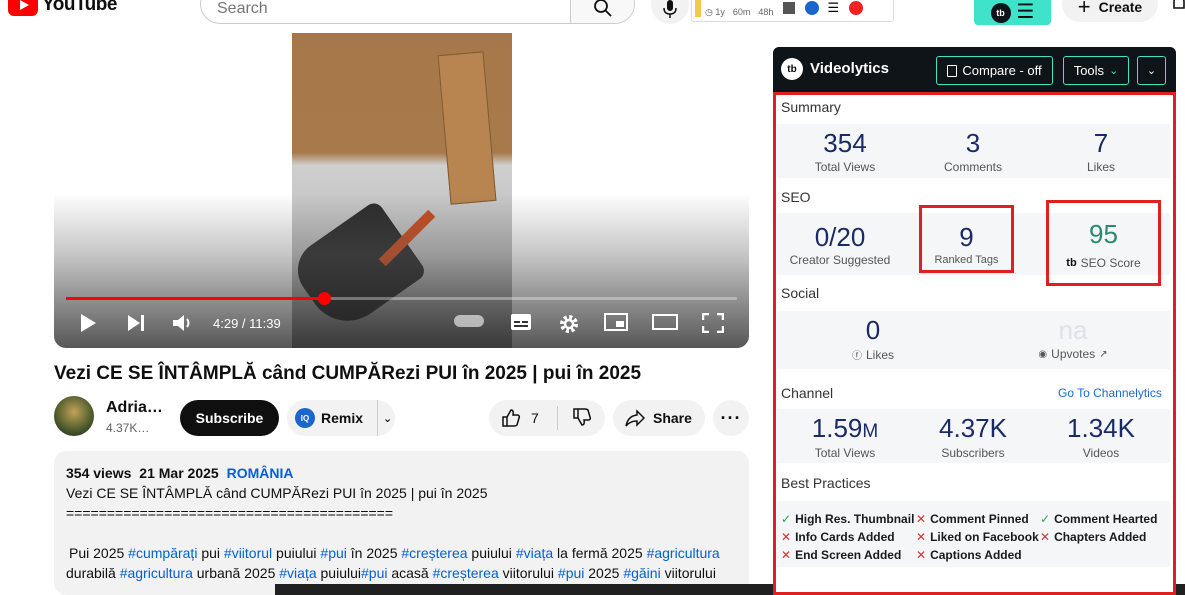 The height and width of the screenshot is (595, 1185). I want to click on like-button: 7, so click(523, 418).